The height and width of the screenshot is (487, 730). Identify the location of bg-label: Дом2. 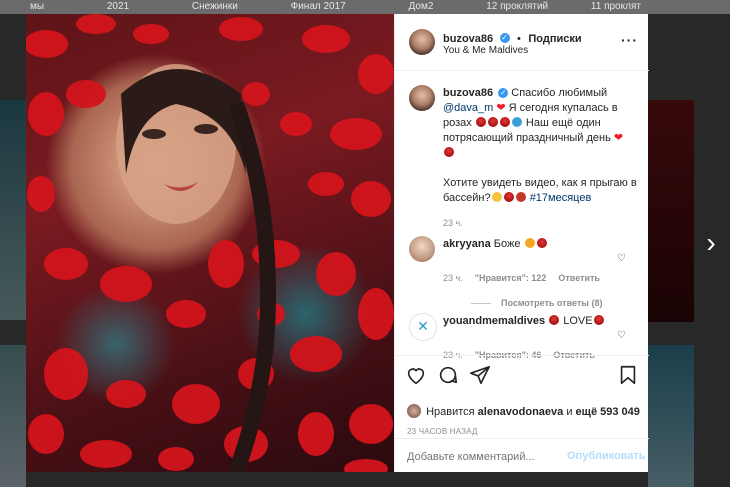
(421, 6).